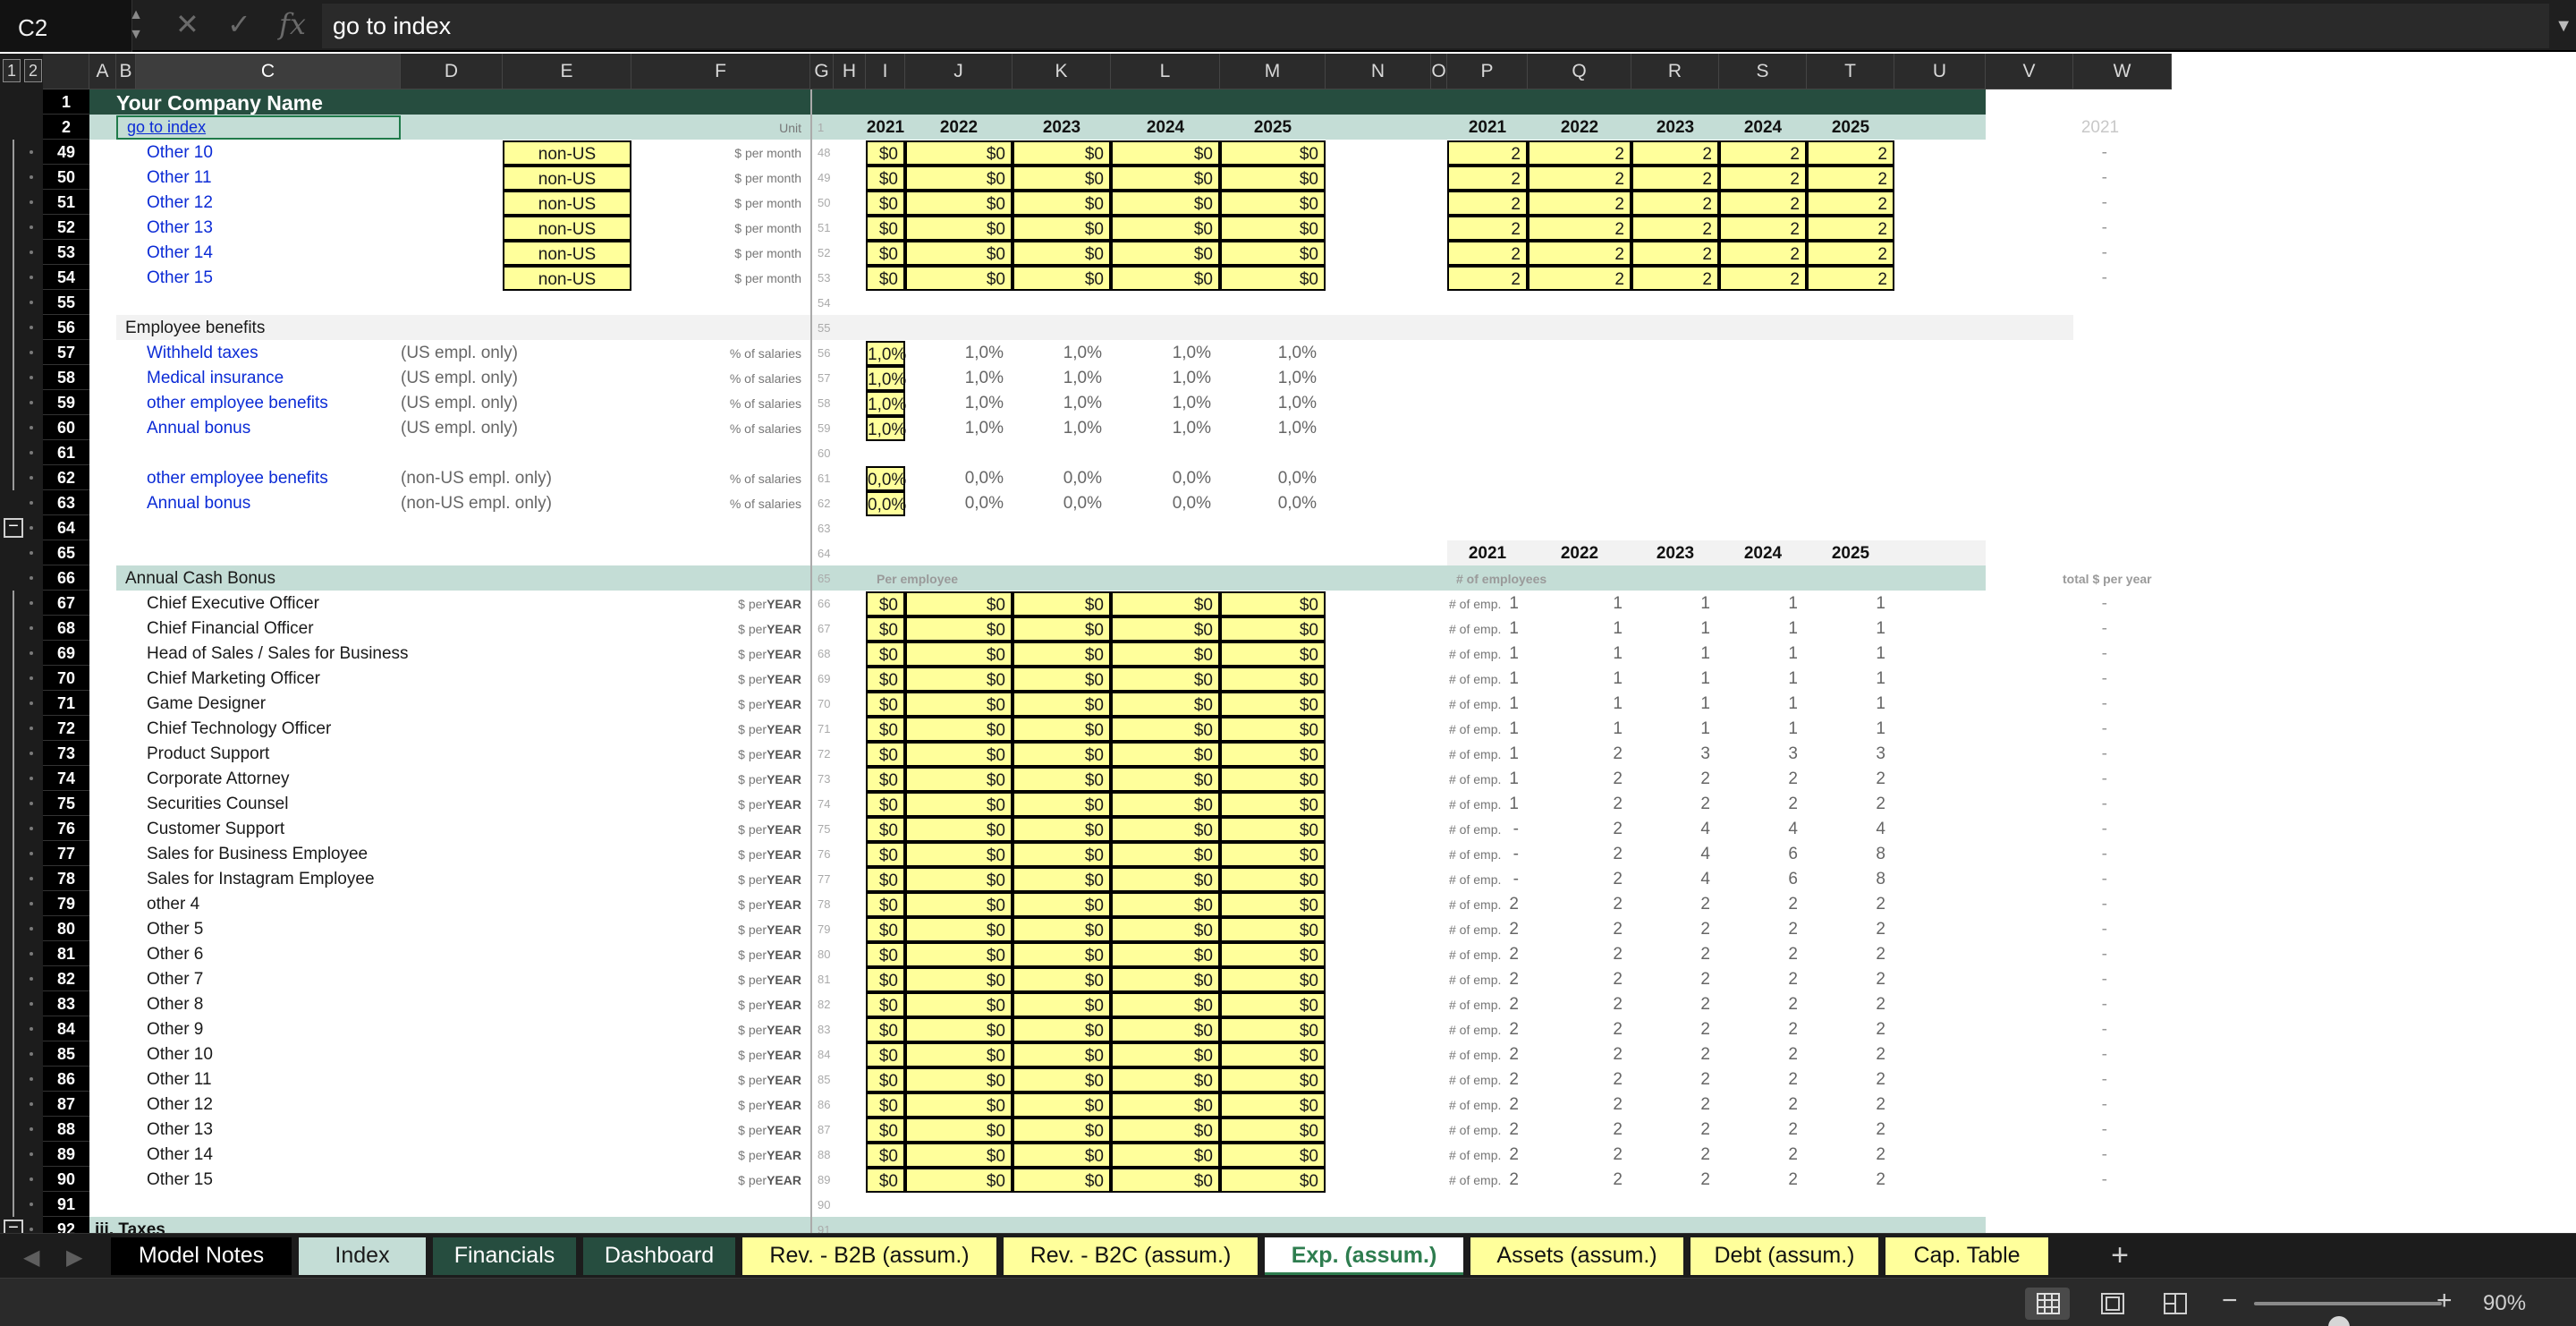  I want to click on column-header-a: A, so click(102, 71).